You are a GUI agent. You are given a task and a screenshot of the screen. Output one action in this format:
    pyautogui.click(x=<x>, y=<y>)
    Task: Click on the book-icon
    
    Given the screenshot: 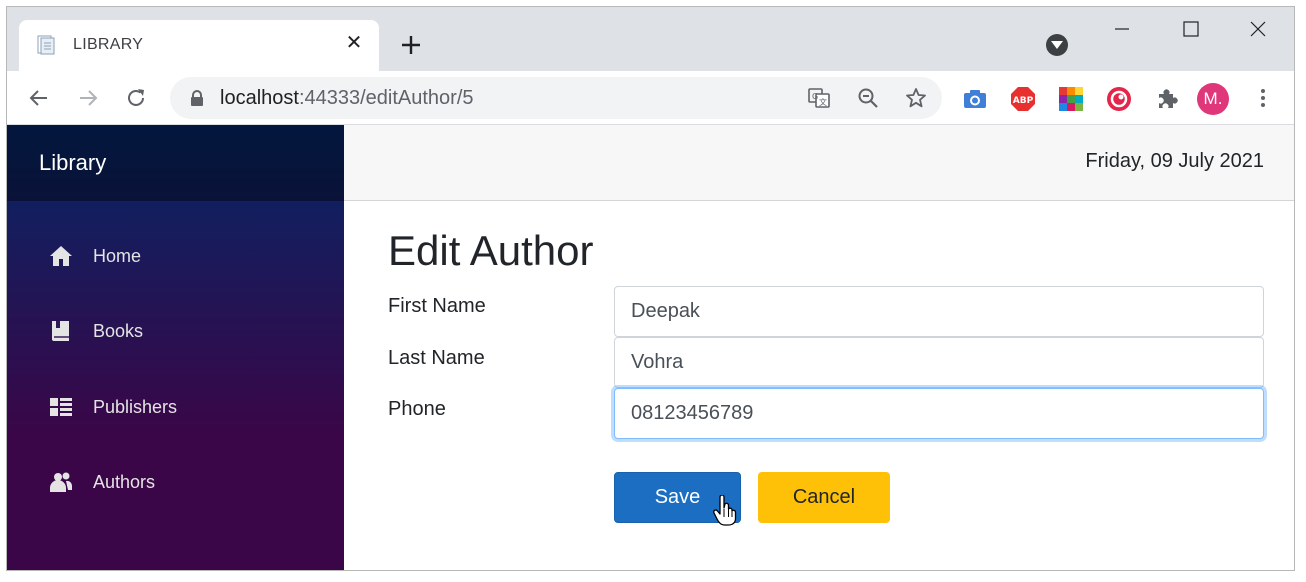 What is the action you would take?
    pyautogui.click(x=60, y=331)
    